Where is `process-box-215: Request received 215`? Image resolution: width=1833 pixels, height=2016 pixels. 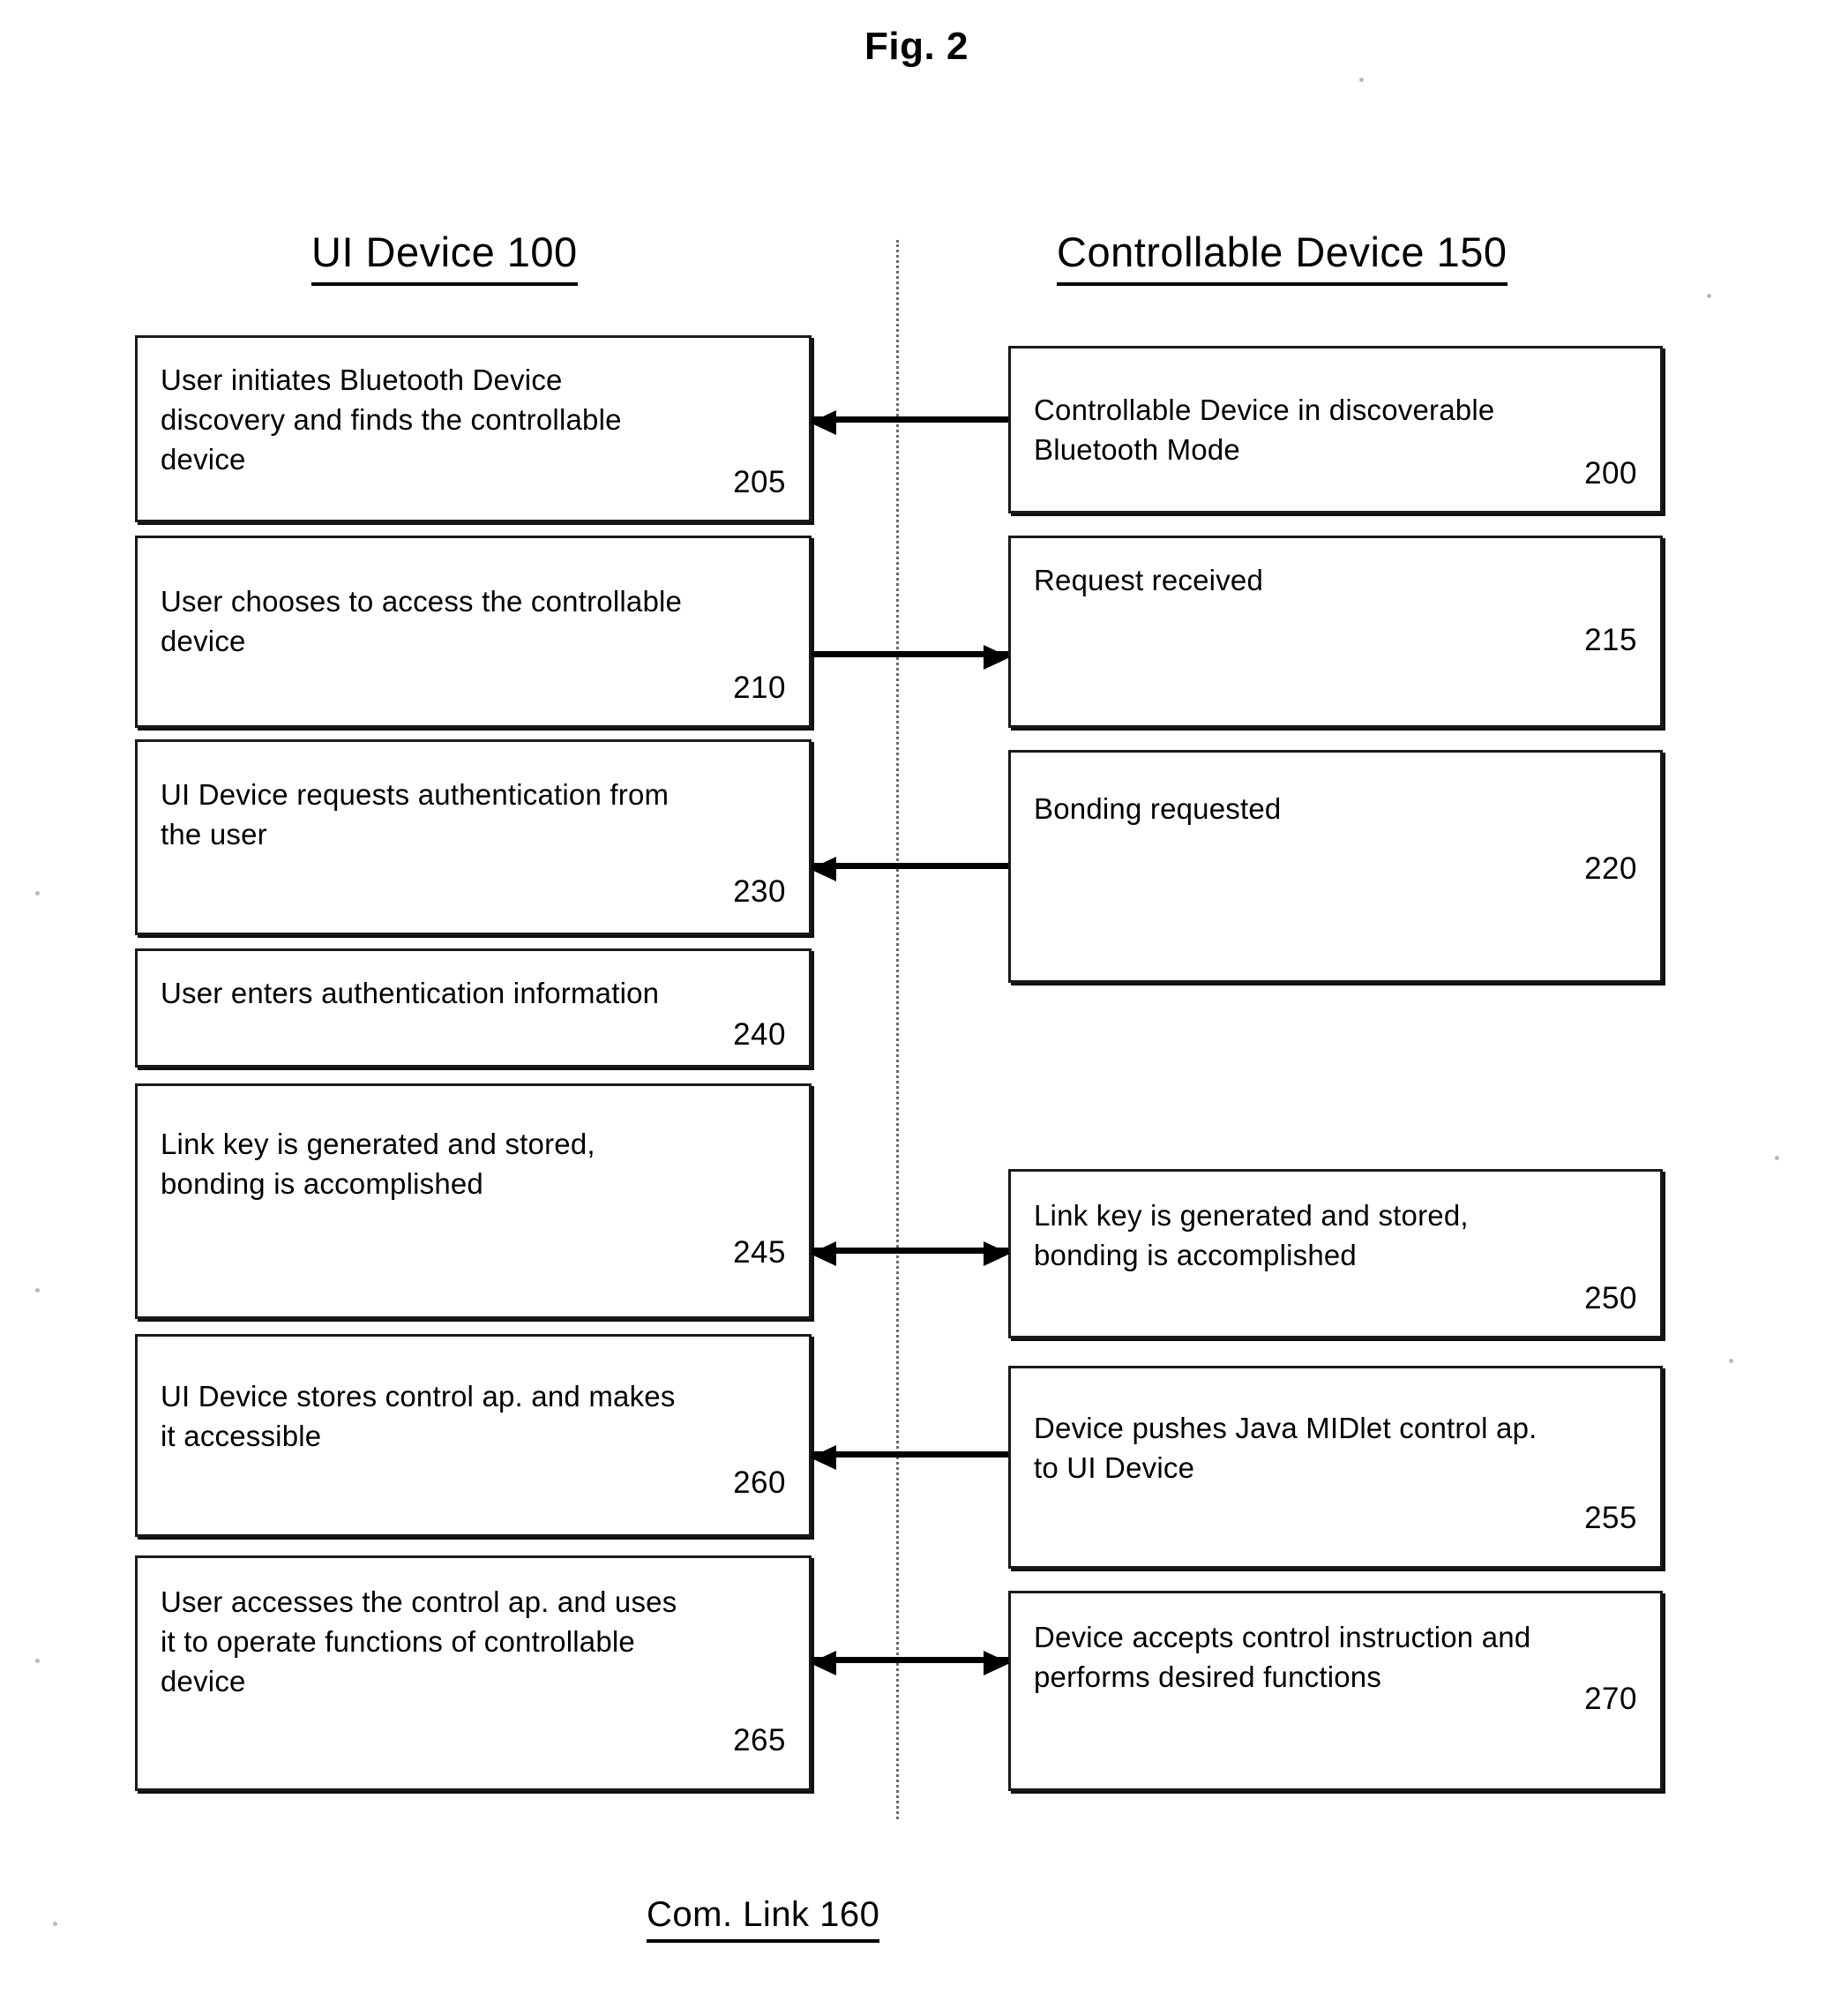 process-box-215: Request received 215 is located at coordinates (1336, 632).